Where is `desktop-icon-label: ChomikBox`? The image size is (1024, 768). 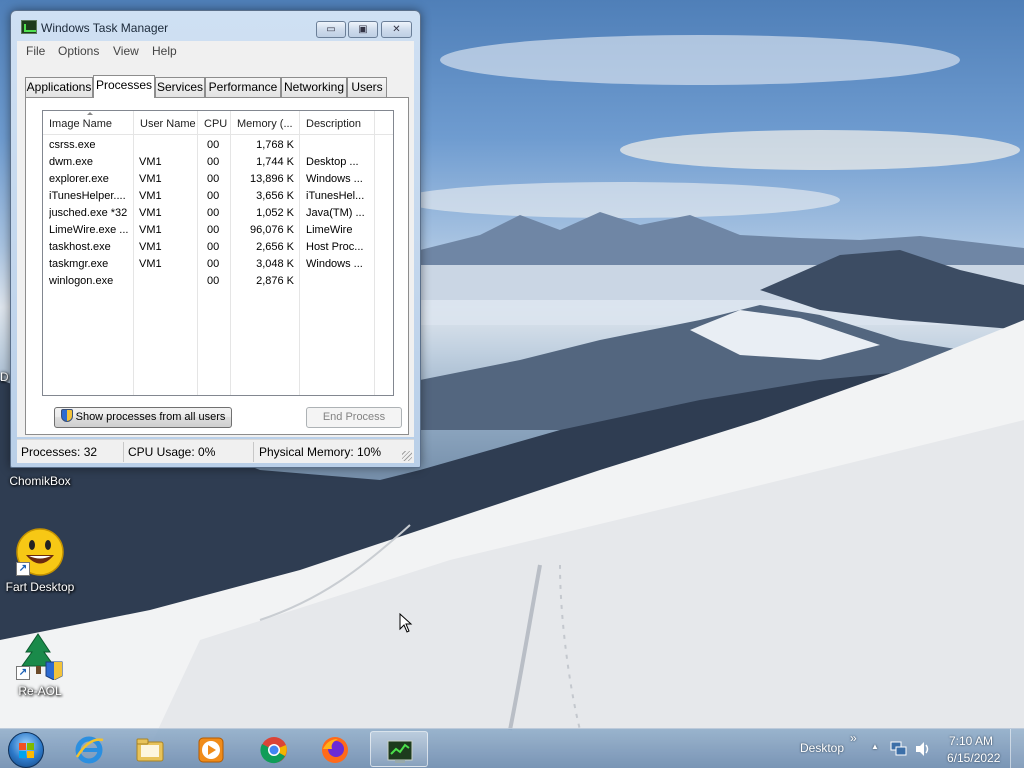 desktop-icon-label: ChomikBox is located at coordinates (40, 481).